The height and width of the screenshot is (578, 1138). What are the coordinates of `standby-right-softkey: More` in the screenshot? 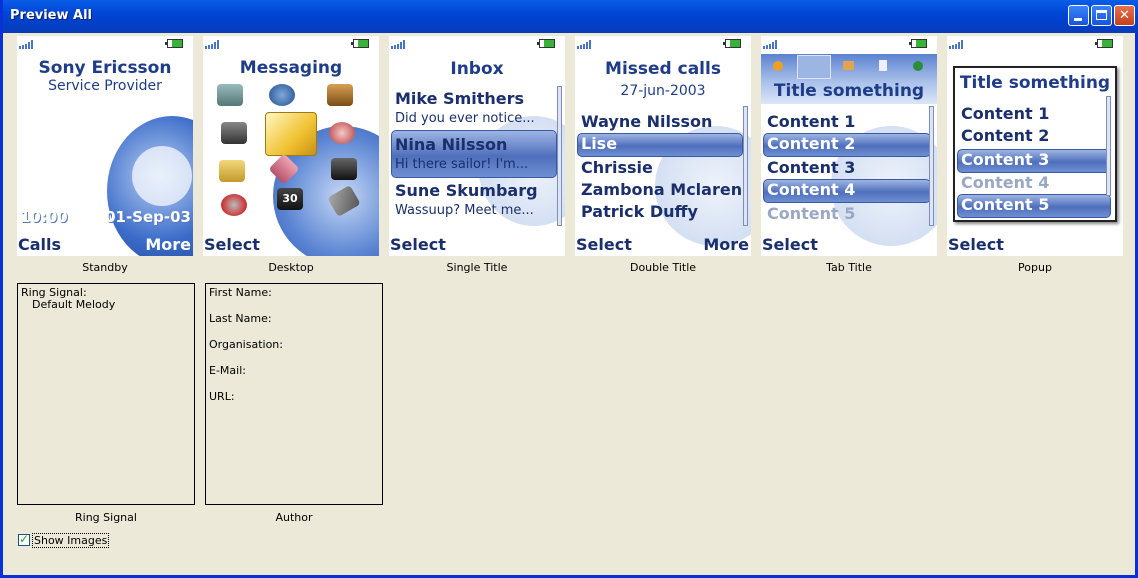 It's located at (168, 244).